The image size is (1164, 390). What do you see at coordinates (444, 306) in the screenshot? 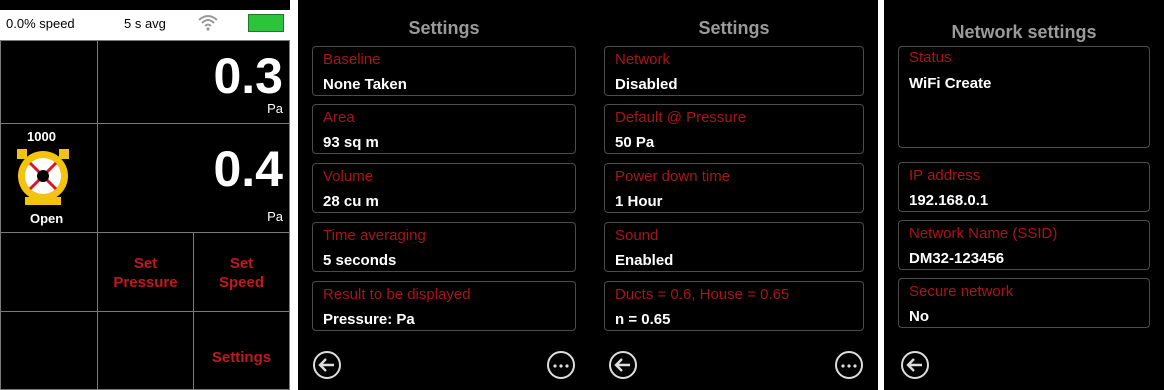
I see `setting-row-result-displayed: Result to be displayed Pressure: Pa` at bounding box center [444, 306].